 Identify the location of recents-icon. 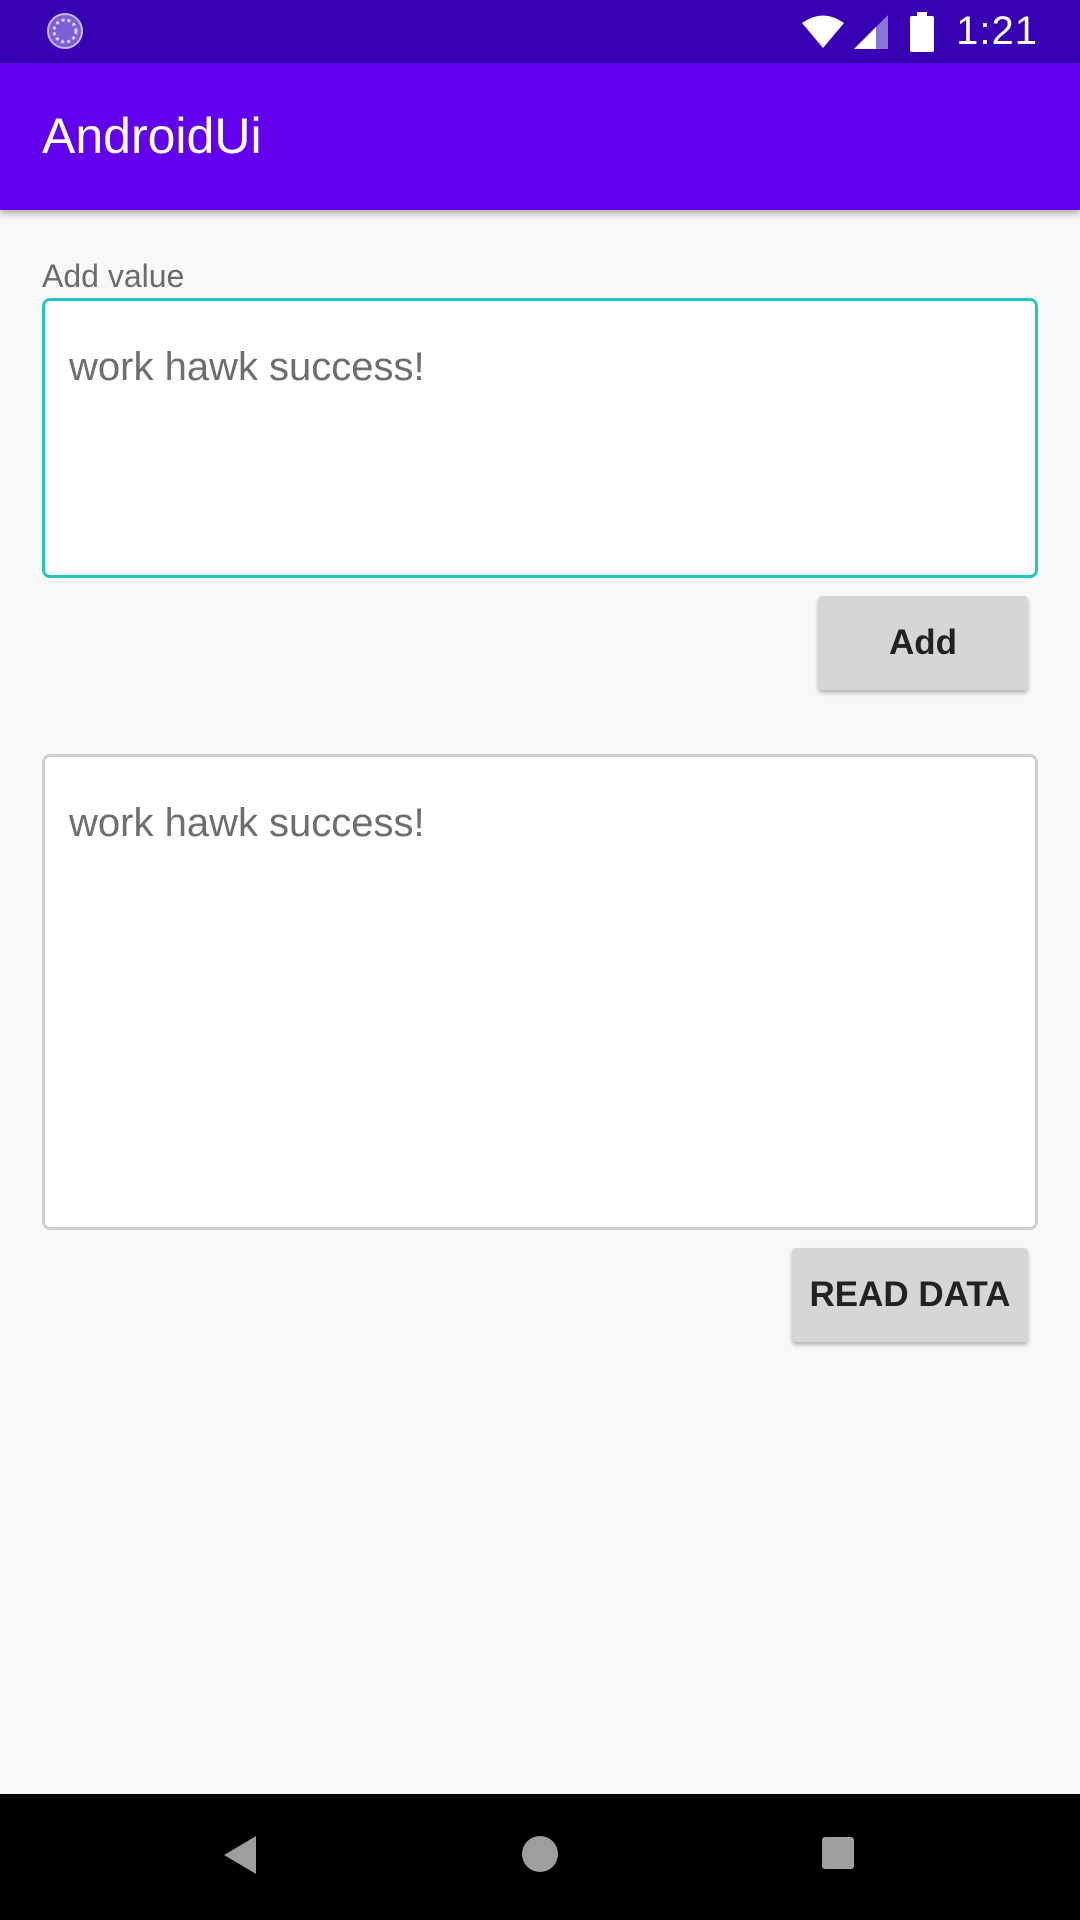
(838, 1853).